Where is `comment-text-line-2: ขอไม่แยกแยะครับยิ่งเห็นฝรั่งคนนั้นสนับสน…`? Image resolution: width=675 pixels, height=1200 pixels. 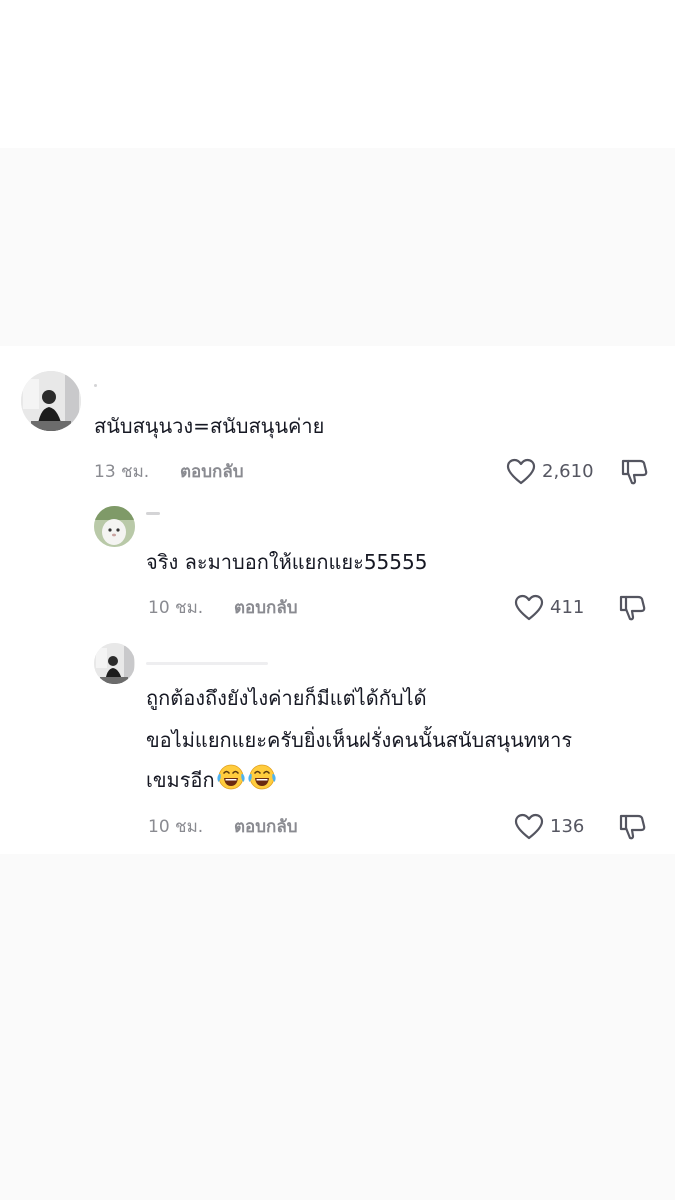 comment-text-line-2: ขอไม่แยกแยะครับยิ่งเห็นฝรั่งคนนั้นสนับสน… is located at coordinates (359, 740).